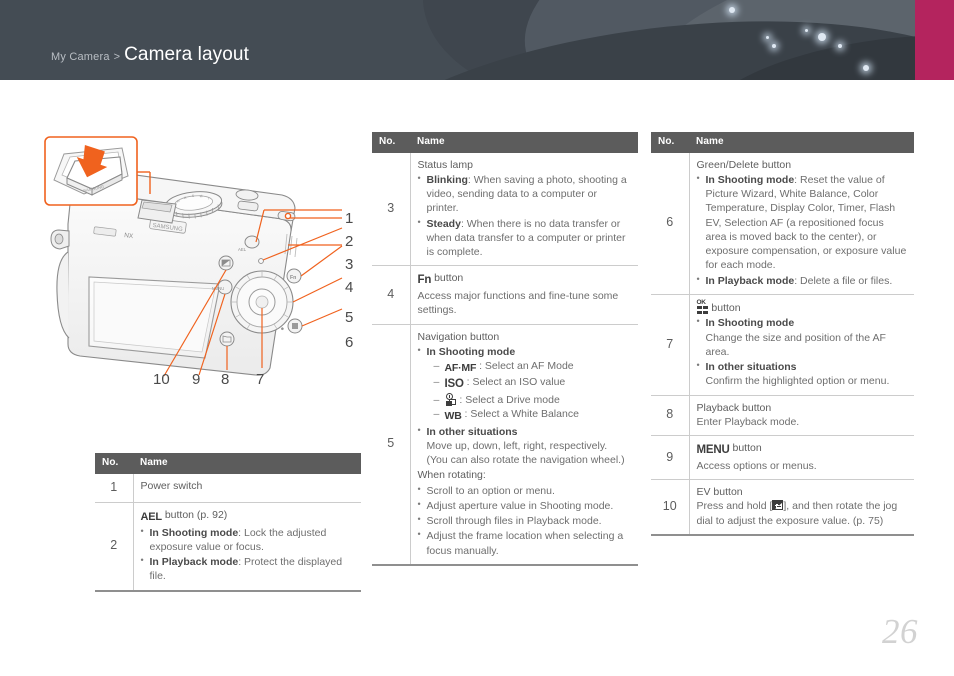  I want to click on svg-text: Fn, so click(293, 278).